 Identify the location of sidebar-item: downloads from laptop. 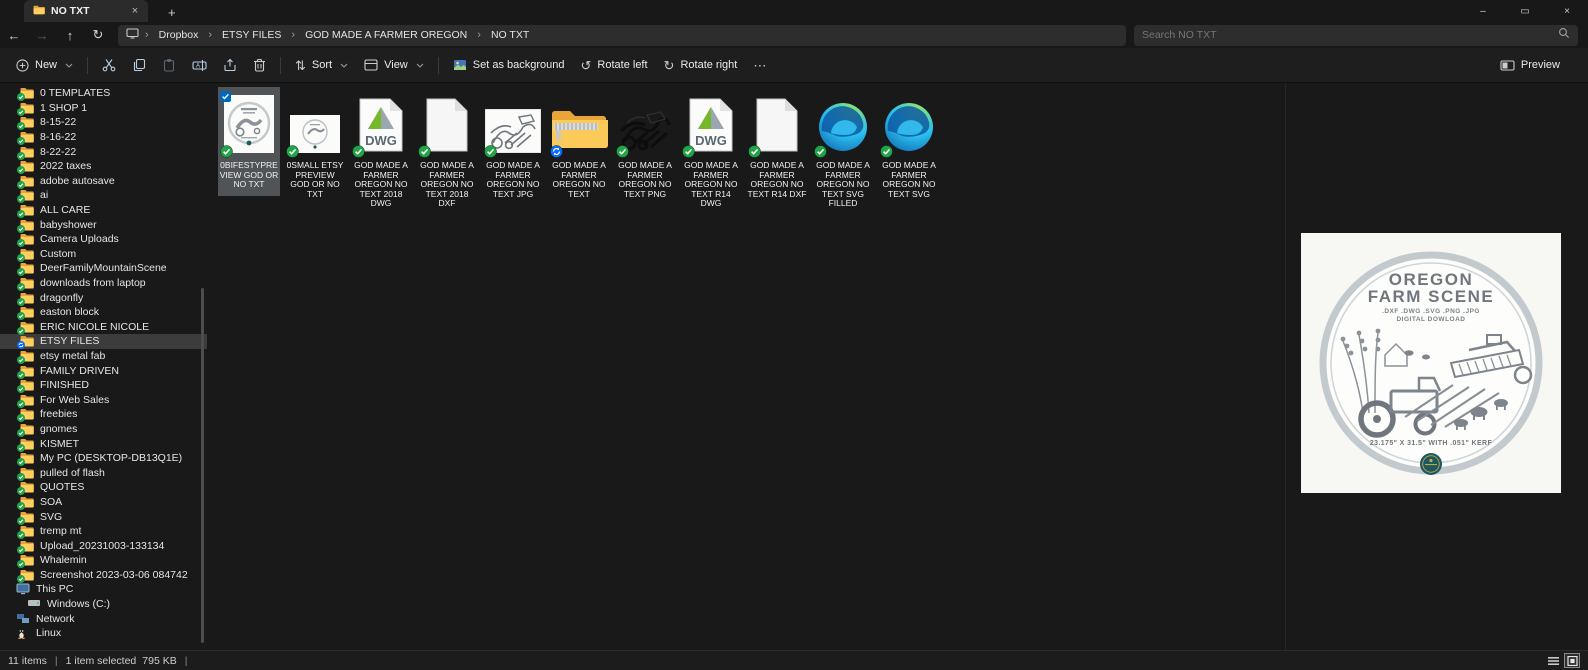
(103, 284).